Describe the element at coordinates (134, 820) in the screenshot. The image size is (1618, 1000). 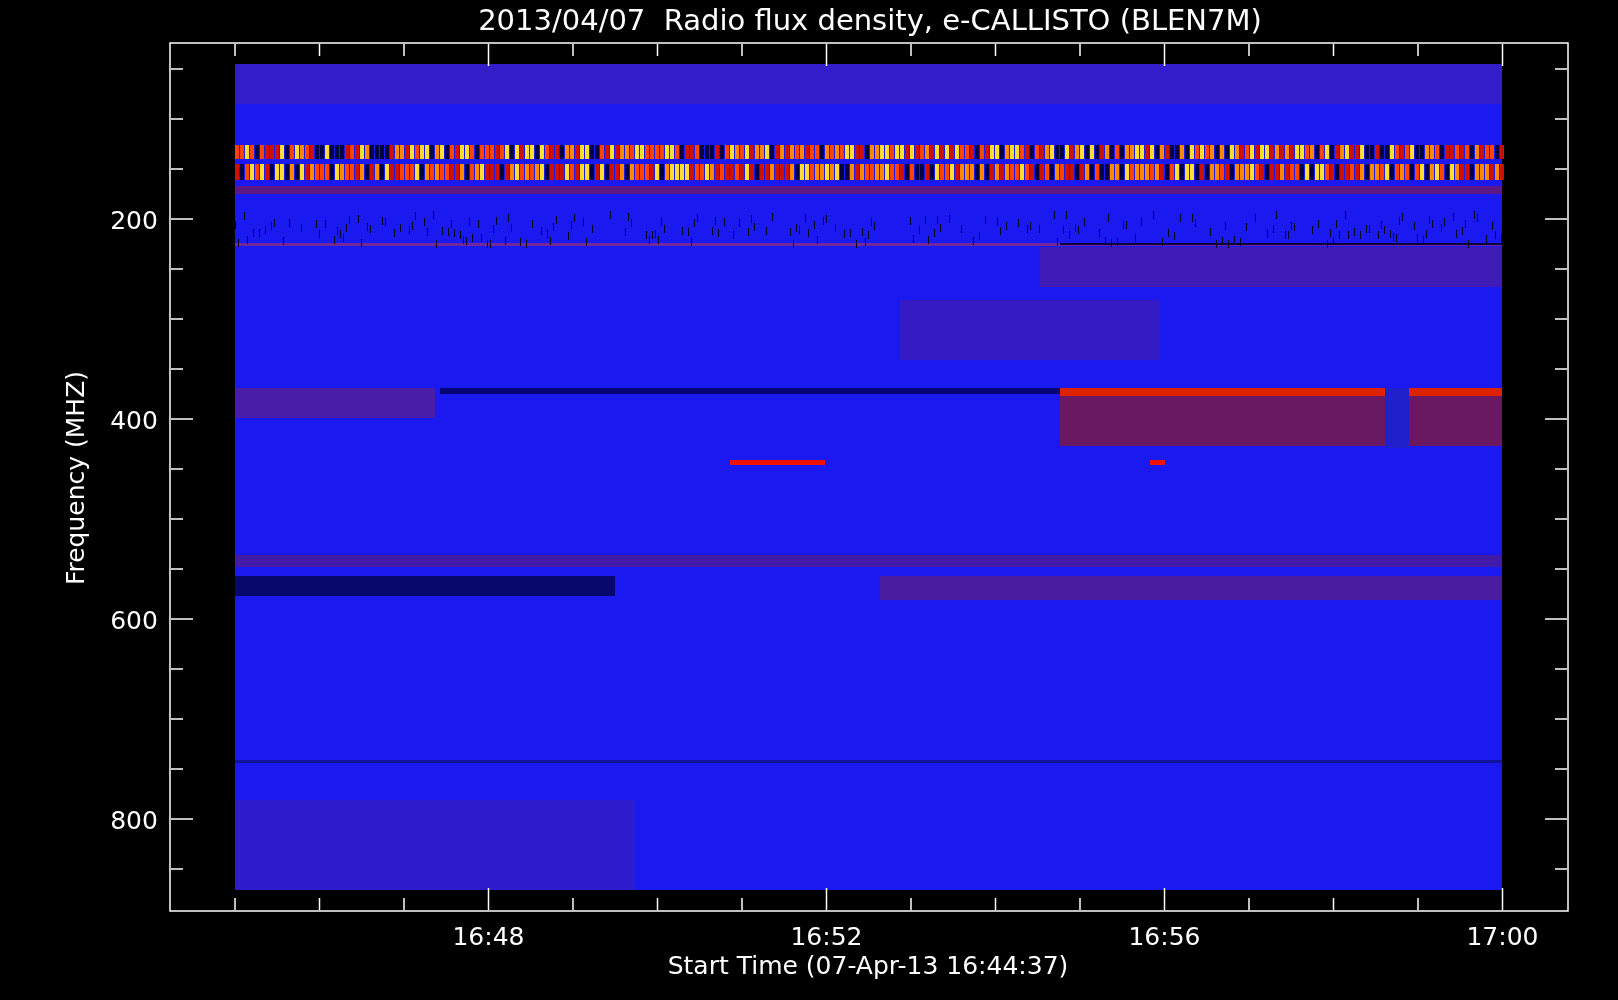
I see `y-tick-label: 800` at that location.